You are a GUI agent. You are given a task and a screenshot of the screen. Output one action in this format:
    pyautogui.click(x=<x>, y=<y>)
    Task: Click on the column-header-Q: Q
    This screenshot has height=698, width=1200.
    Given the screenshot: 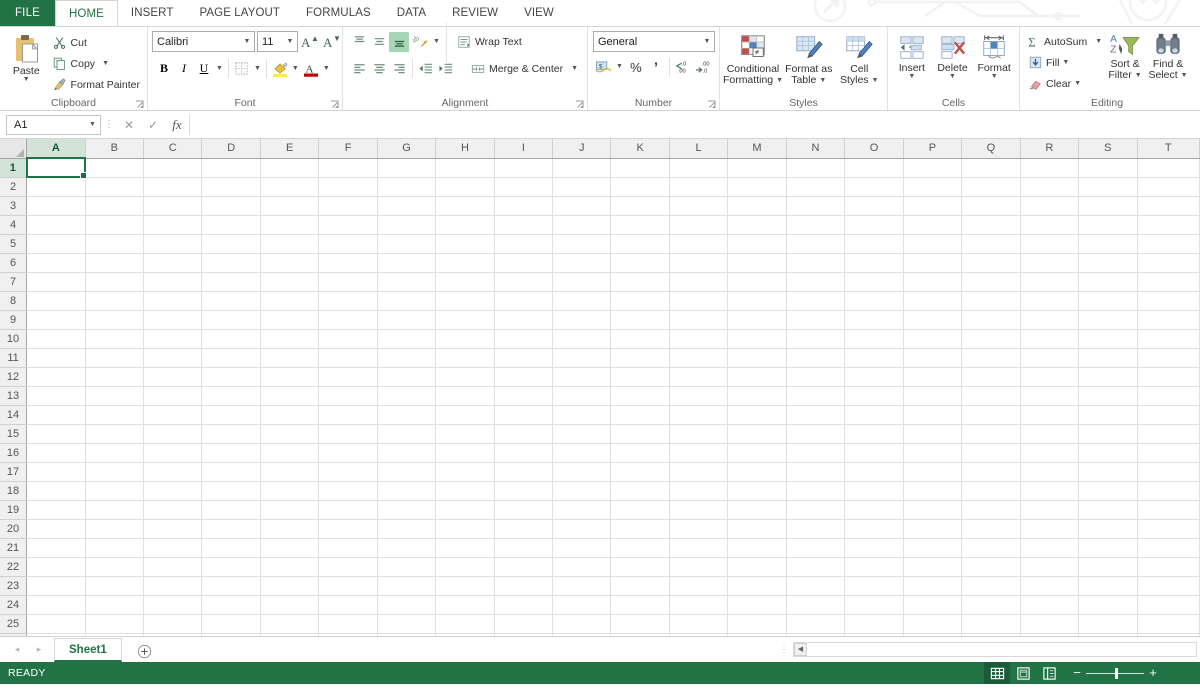 What is the action you would take?
    pyautogui.click(x=991, y=149)
    